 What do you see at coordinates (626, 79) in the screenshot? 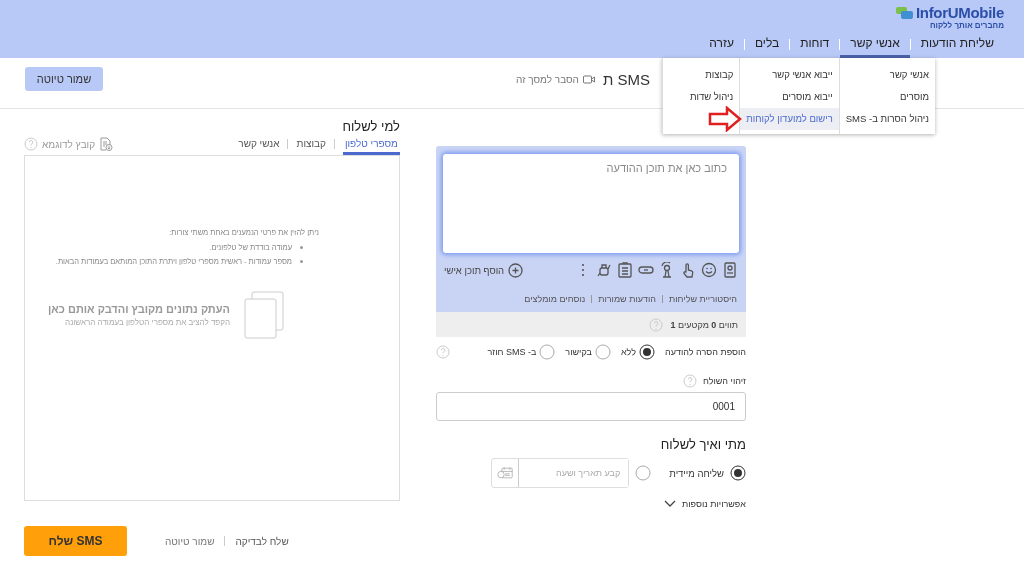
I see `page-title: ת SMS` at bounding box center [626, 79].